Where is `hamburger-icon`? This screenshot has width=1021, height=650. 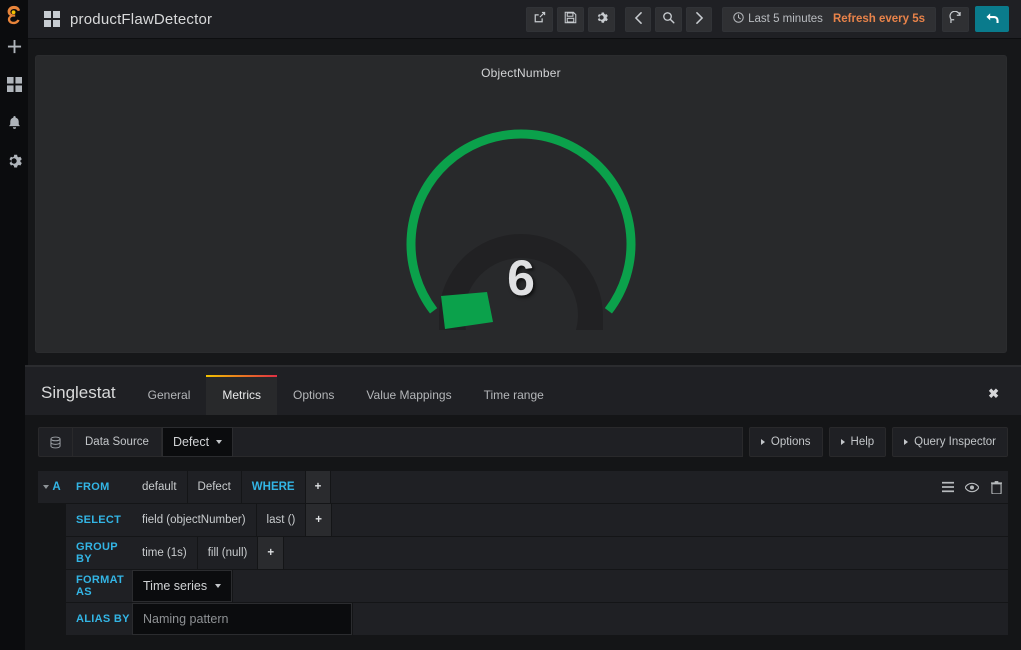 hamburger-icon is located at coordinates (948, 487).